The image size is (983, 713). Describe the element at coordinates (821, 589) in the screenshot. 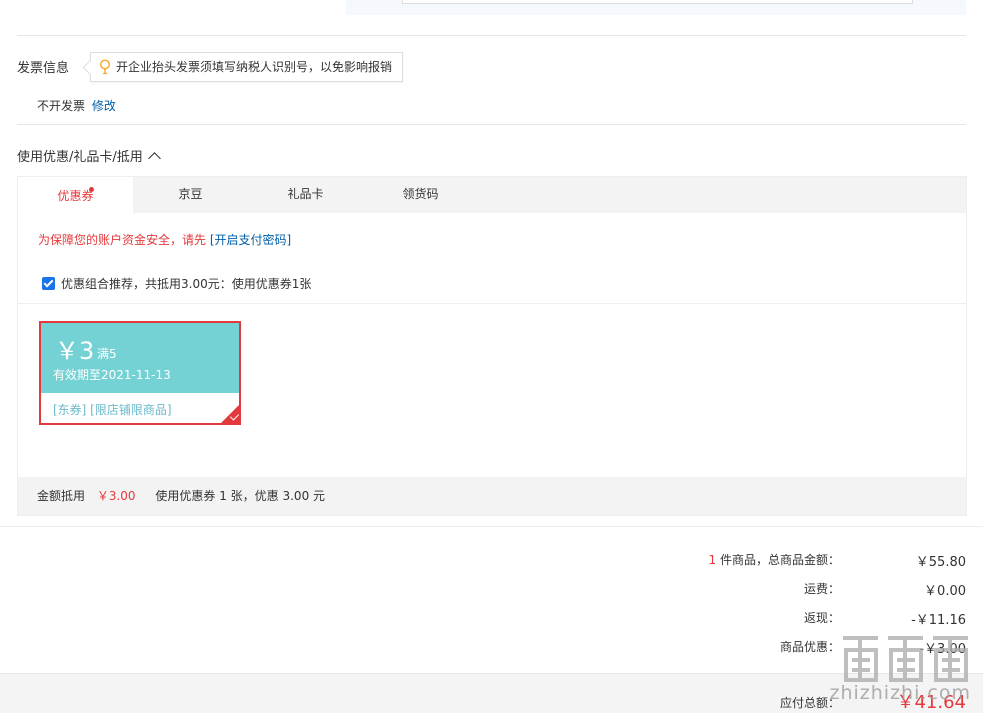

I see `shipping-label: 运费：` at that location.